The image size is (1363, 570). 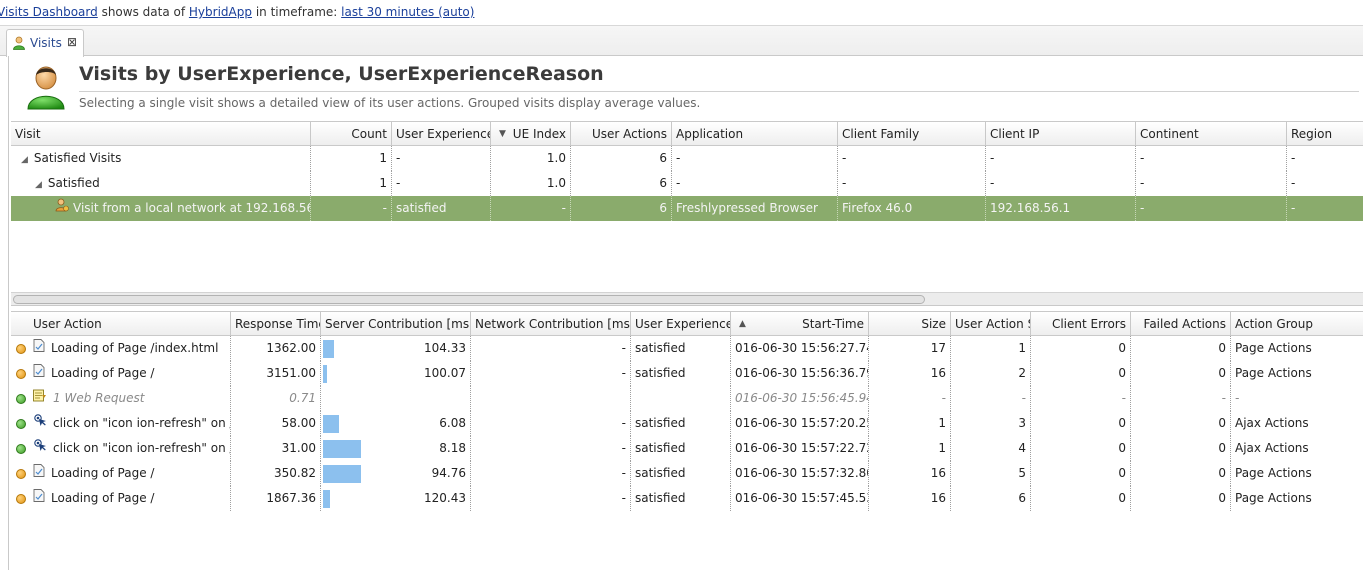 I want to click on start-cell: 016-06-30 15:57:20.255, so click(x=800, y=423).